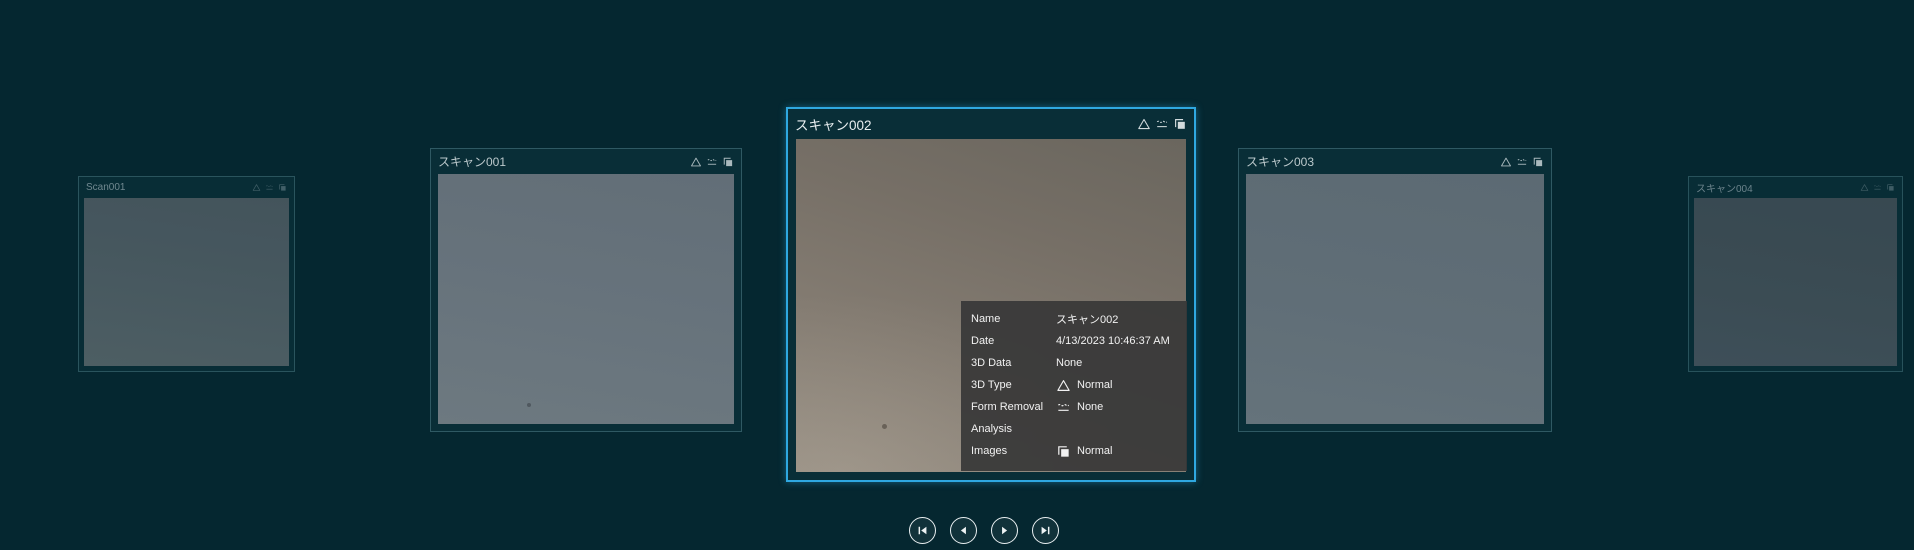  I want to click on skip-to-first-button, so click(922, 530).